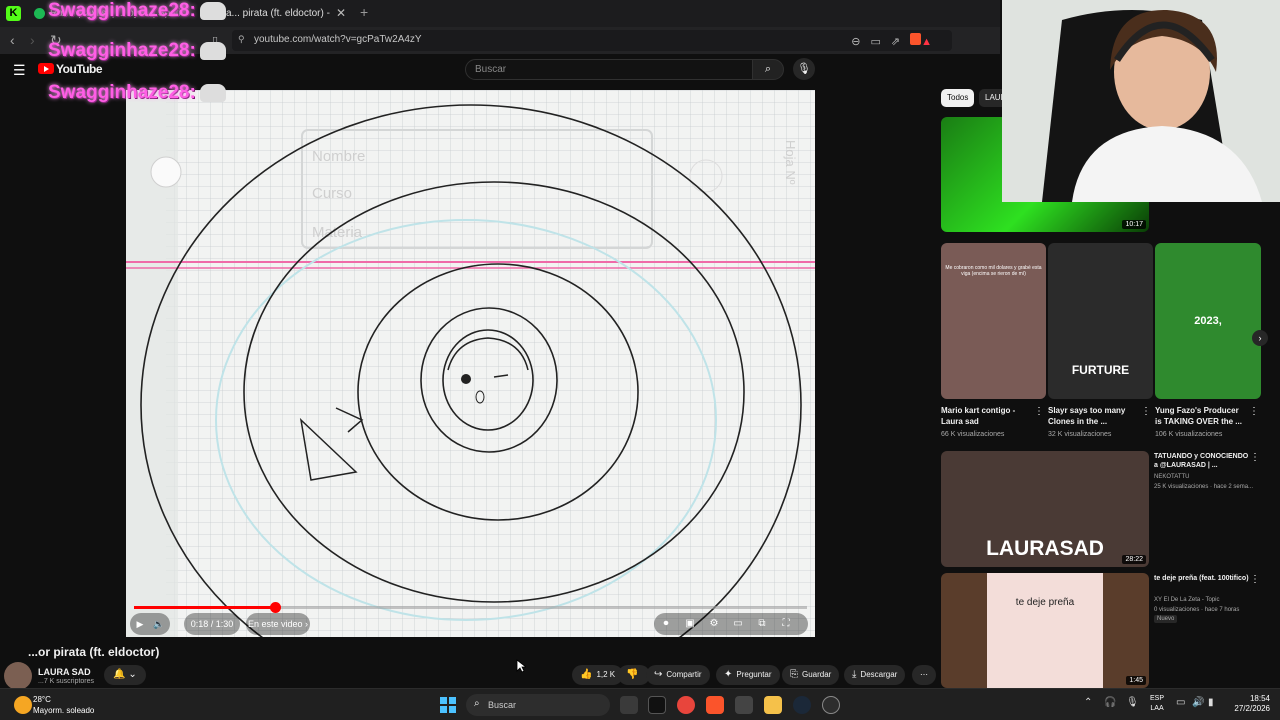 Image resolution: width=1280 pixels, height=720 pixels. I want to click on store-icon, so click(744, 705).